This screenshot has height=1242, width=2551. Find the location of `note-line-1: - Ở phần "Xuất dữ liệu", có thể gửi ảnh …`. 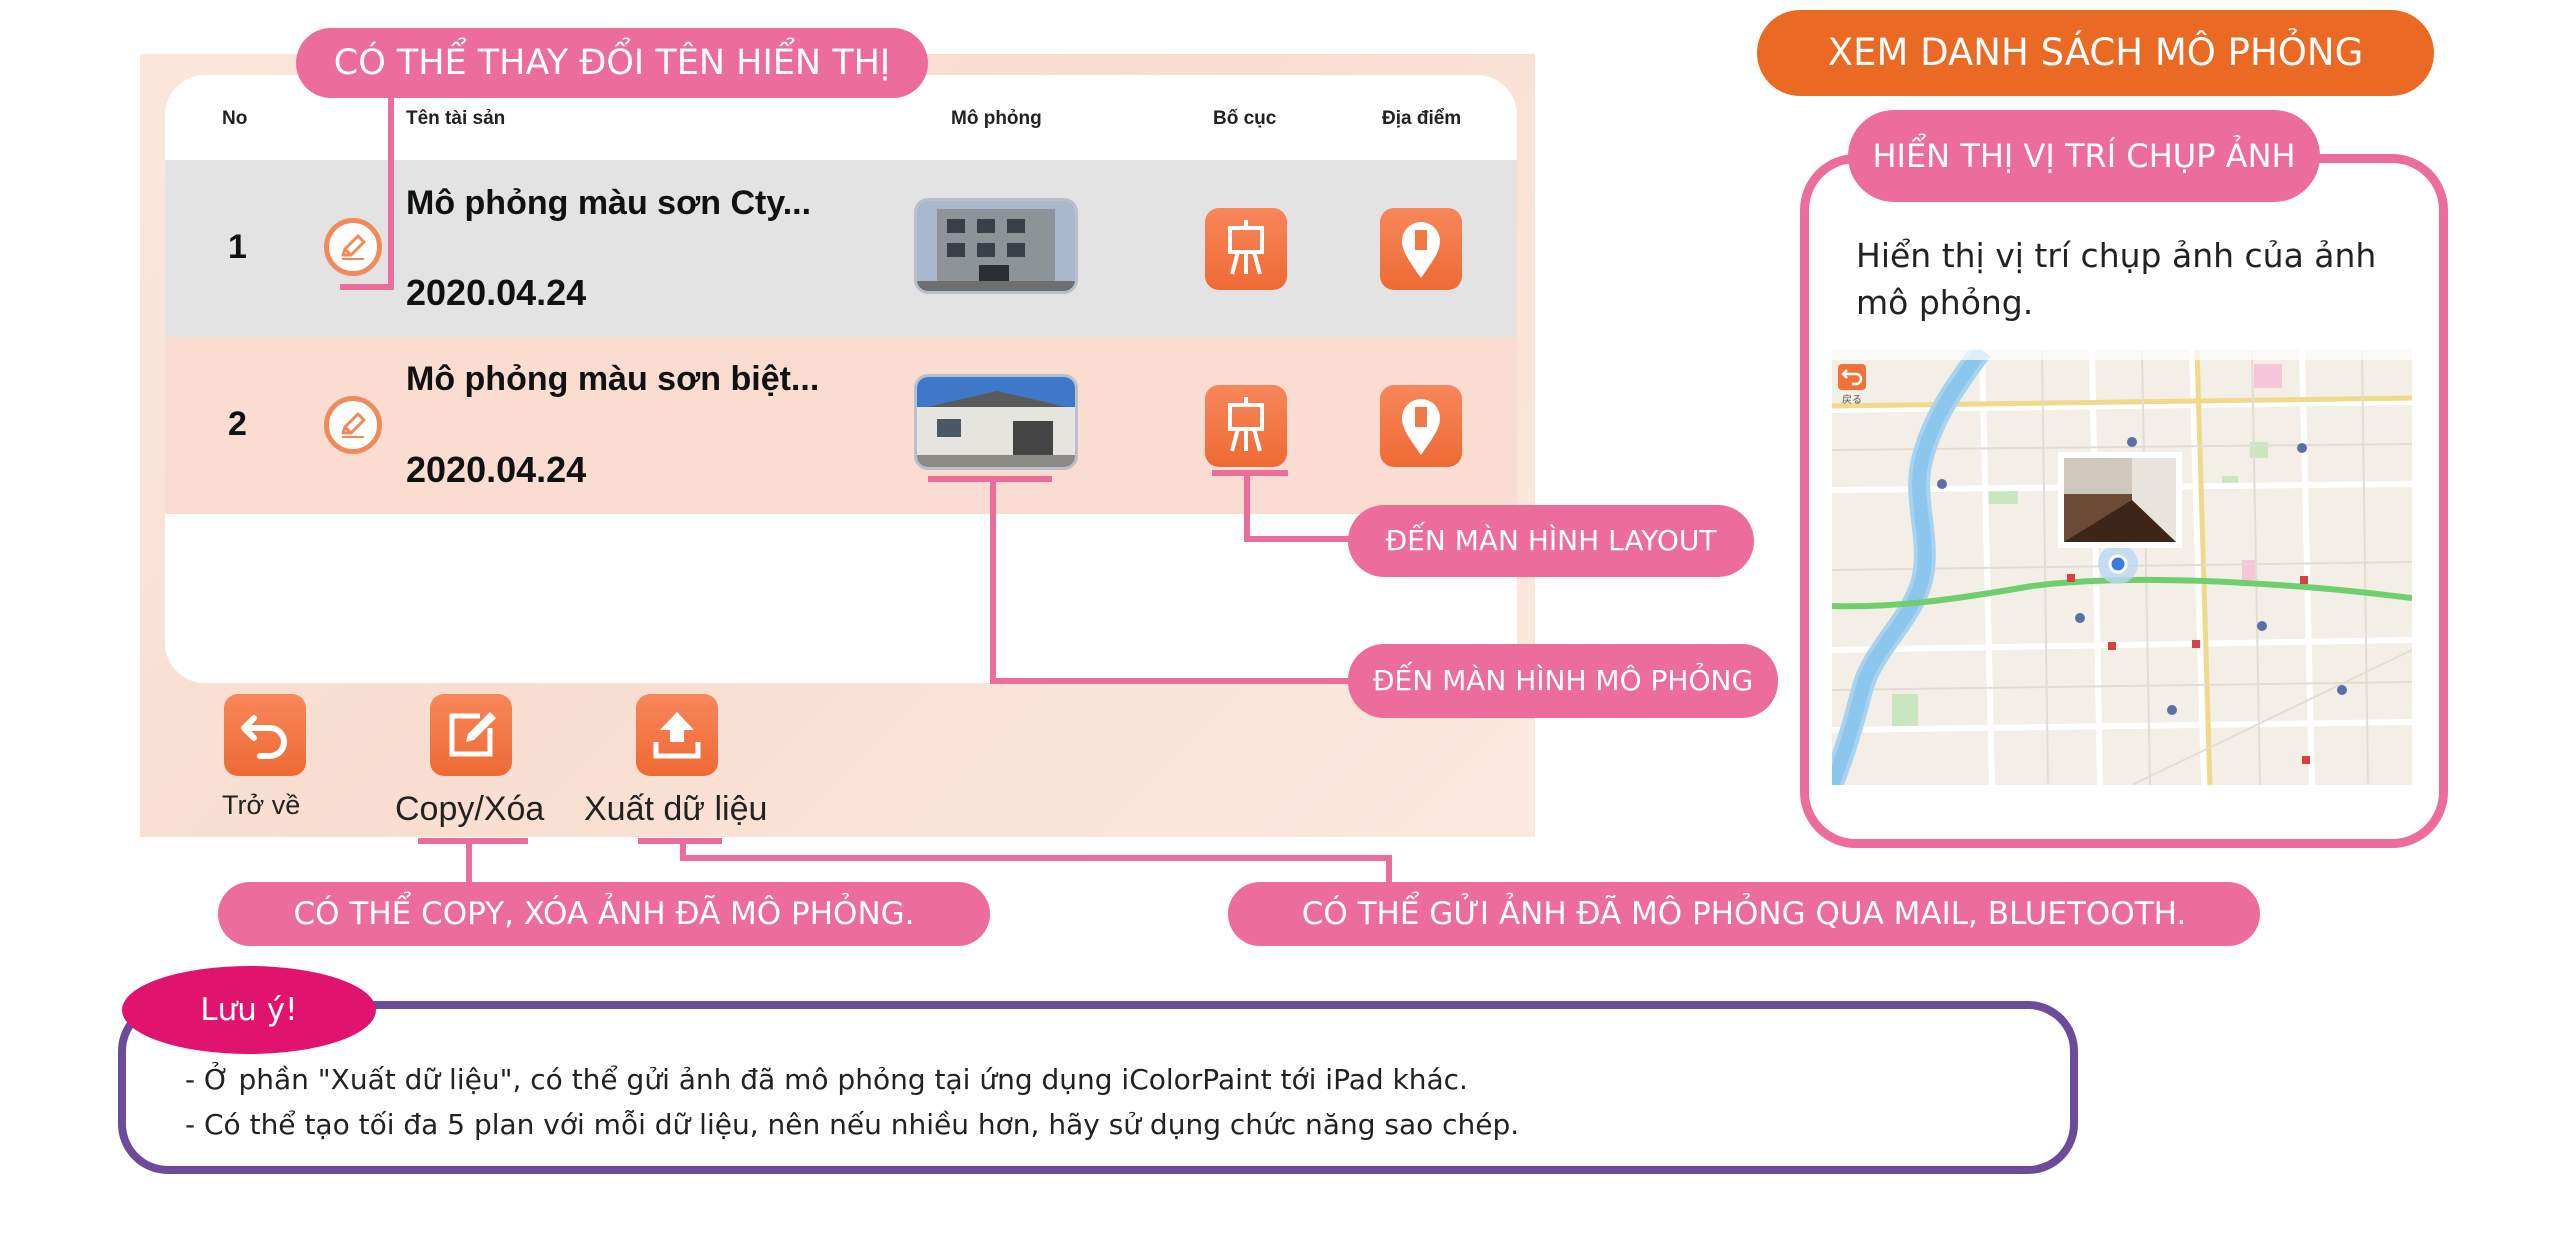

note-line-1: - Ở phần "Xuất dữ liệu", có thể gửi ảnh … is located at coordinates (826, 1079).